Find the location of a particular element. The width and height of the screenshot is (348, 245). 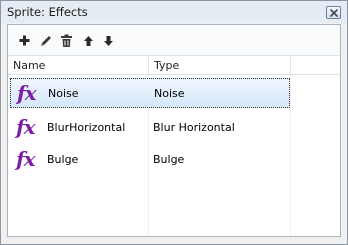

toolbar is located at coordinates (174, 40).